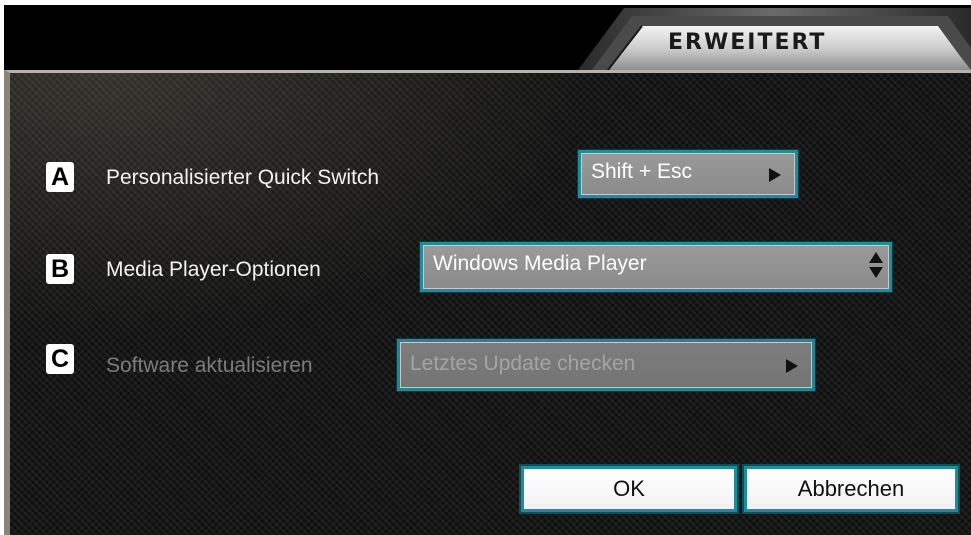  I want to click on tab-erweitert: ERWEITERT, so click(774, 39).